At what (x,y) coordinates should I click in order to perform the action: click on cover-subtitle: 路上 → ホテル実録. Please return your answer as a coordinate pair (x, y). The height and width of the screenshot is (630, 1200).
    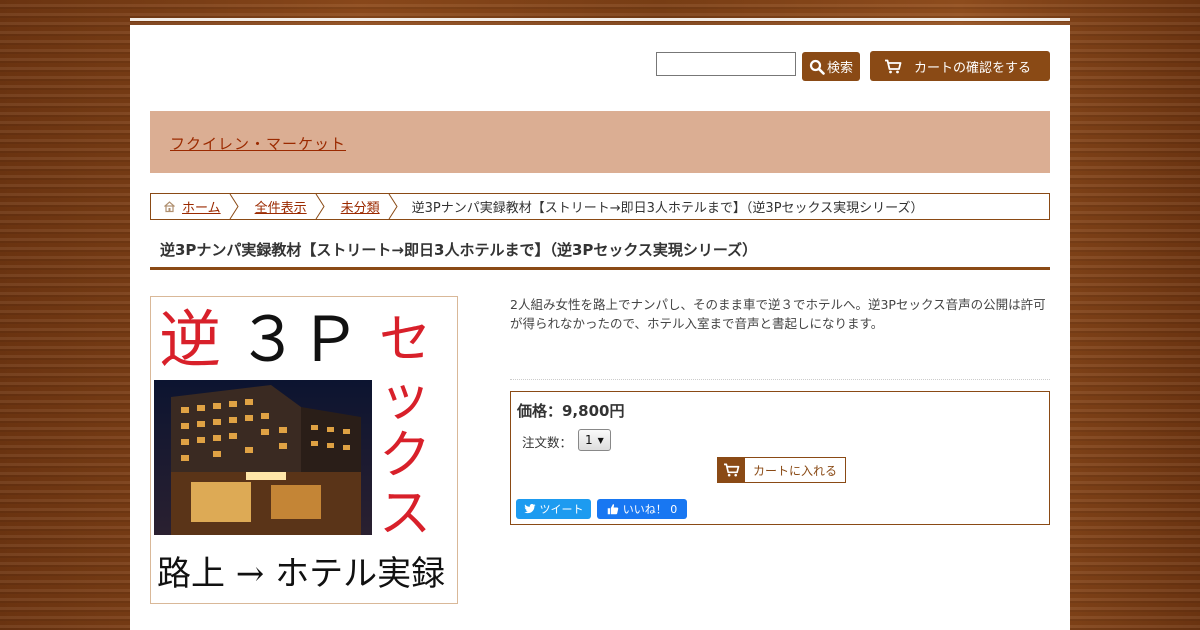
    Looking at the image, I should click on (301, 574).